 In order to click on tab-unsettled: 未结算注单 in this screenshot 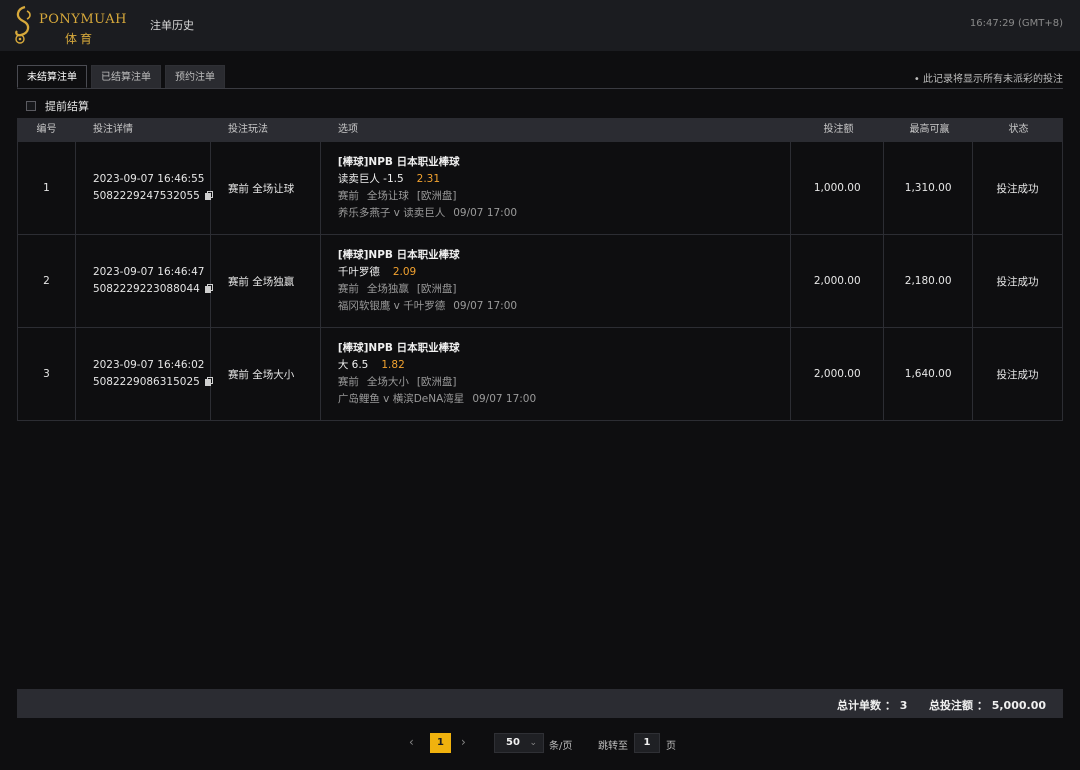, I will do `click(52, 76)`.